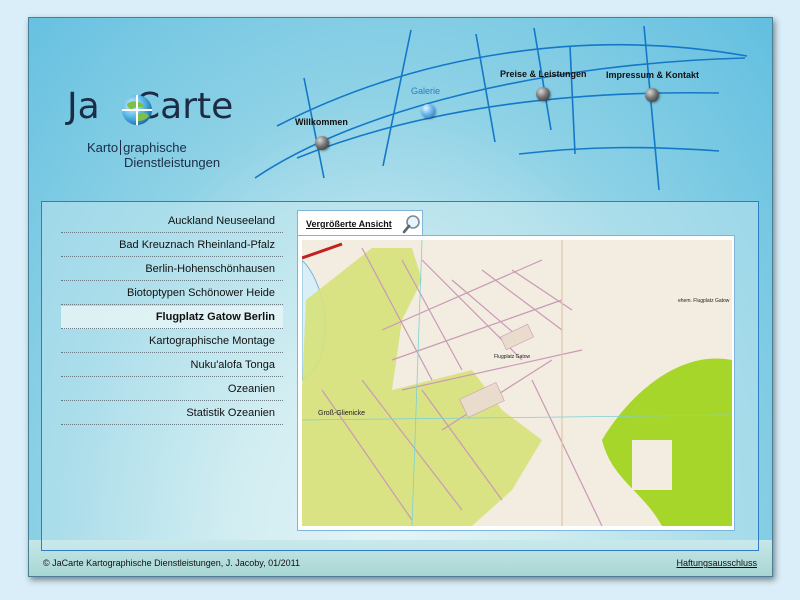 This screenshot has width=800, height=600. I want to click on map-label-gross-glienicke: Groß-Glienicke, so click(341, 413).